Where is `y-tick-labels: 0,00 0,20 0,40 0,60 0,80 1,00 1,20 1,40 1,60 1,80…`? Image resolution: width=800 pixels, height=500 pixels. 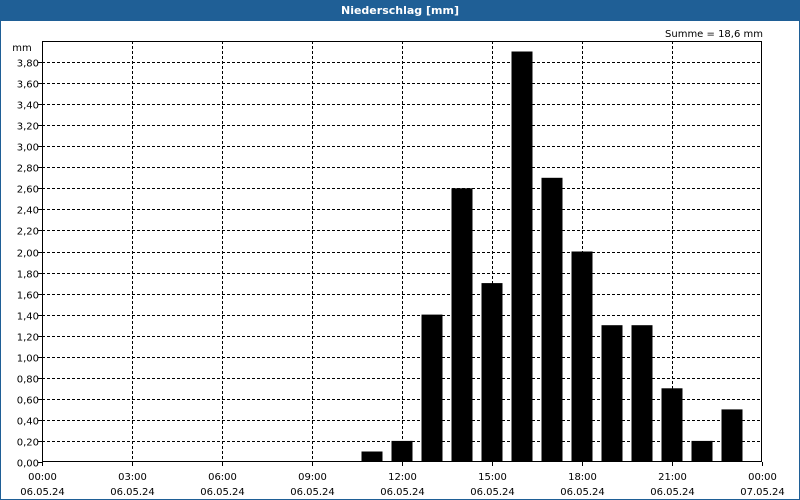
y-tick-labels: 0,00 0,20 0,40 0,60 0,80 1,00 1,20 1,40 1,60 1,80… is located at coordinates (28, 264).